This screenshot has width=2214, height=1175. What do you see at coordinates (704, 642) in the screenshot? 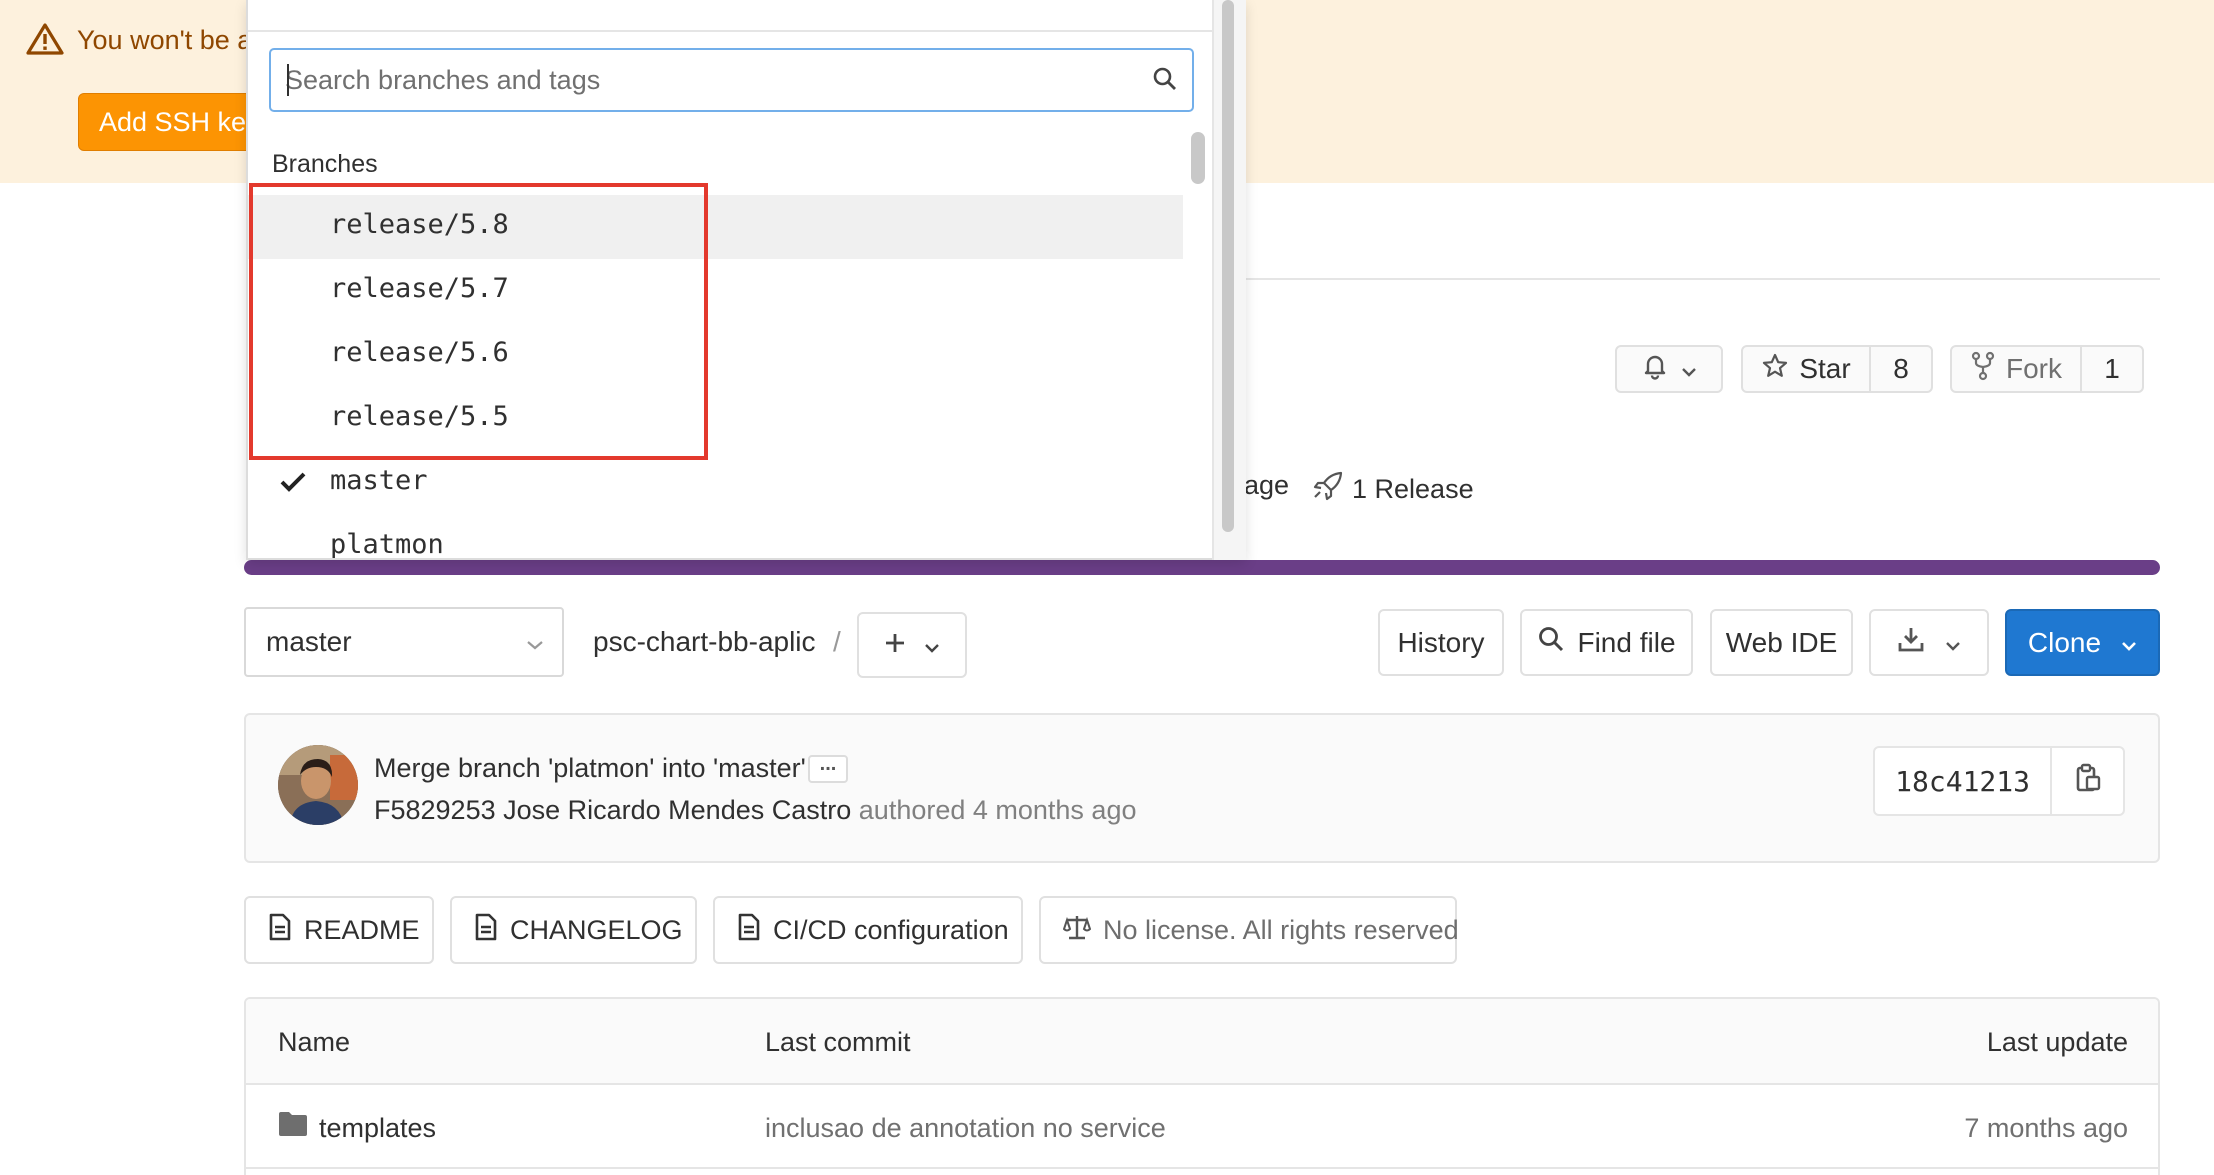
I see `breadcrumb-project: psc-chart-bb-aplic` at bounding box center [704, 642].